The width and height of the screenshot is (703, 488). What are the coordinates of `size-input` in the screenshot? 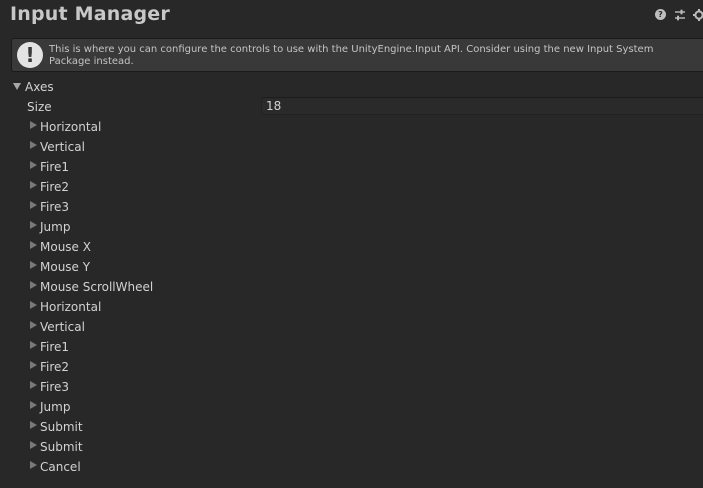 It's located at (482, 106).